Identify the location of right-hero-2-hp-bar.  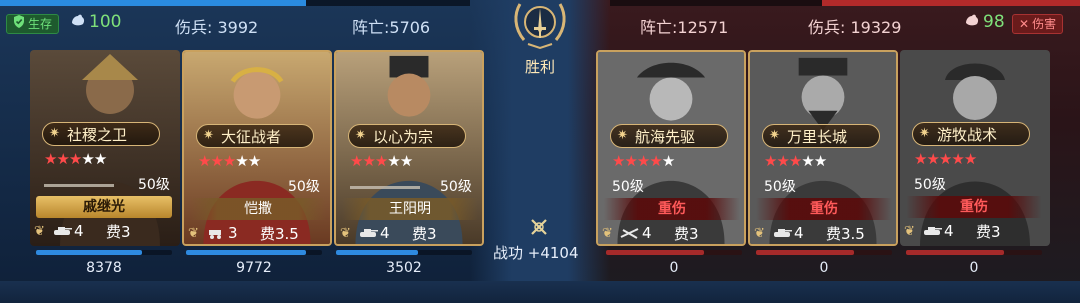
(824, 252).